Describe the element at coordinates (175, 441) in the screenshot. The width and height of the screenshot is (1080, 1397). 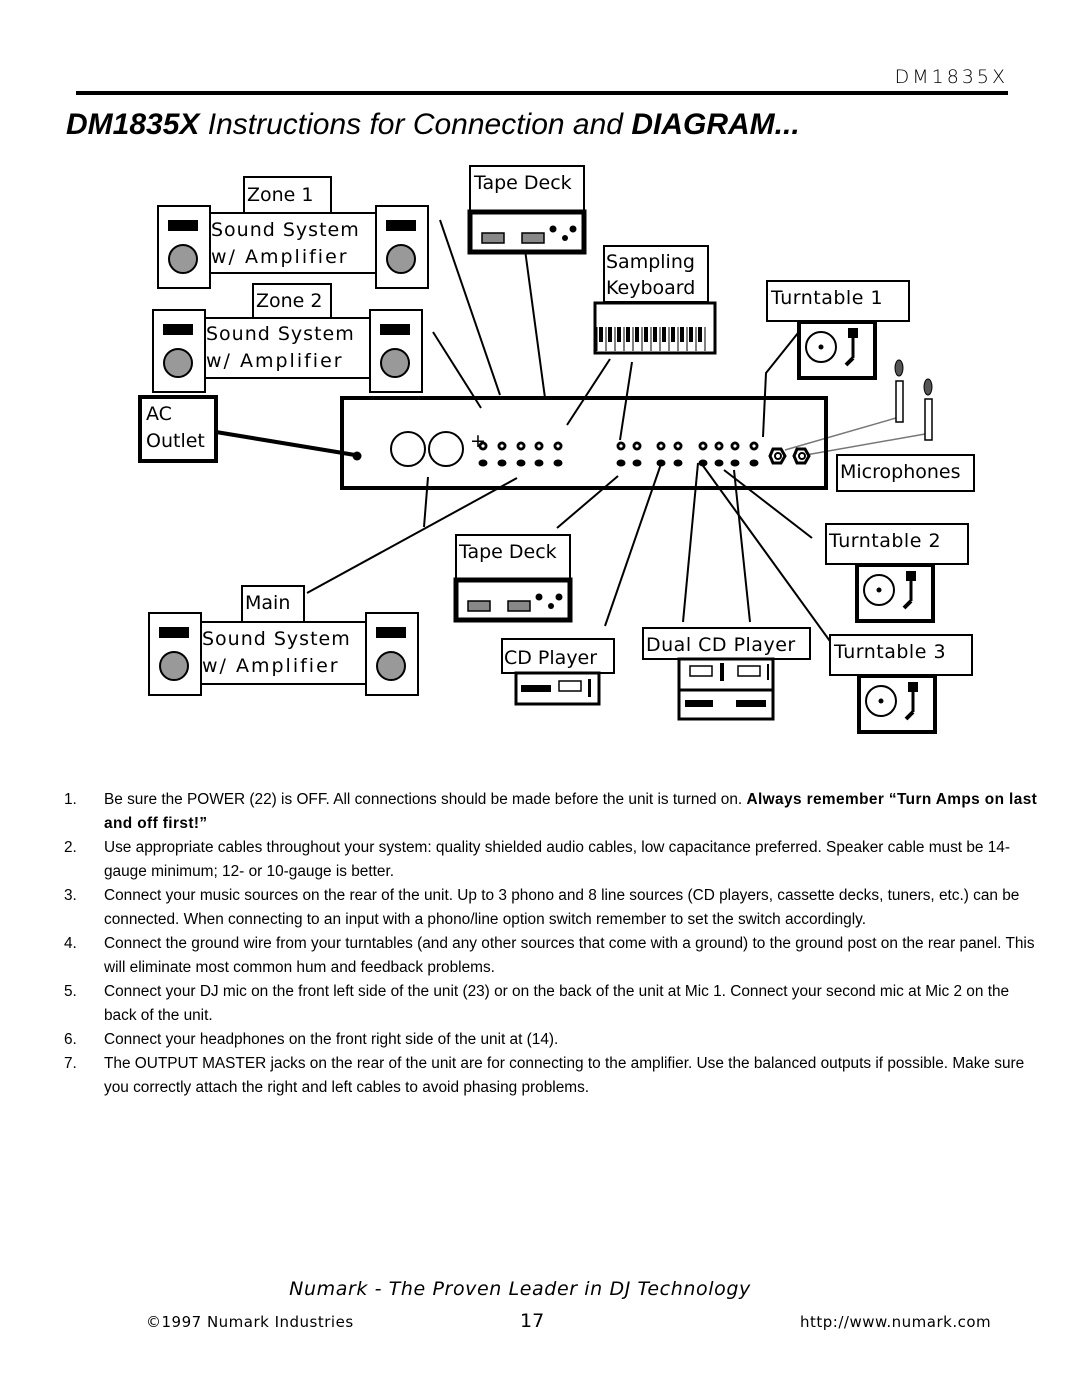
I see `ac-outlet-line2: Outlet` at that location.